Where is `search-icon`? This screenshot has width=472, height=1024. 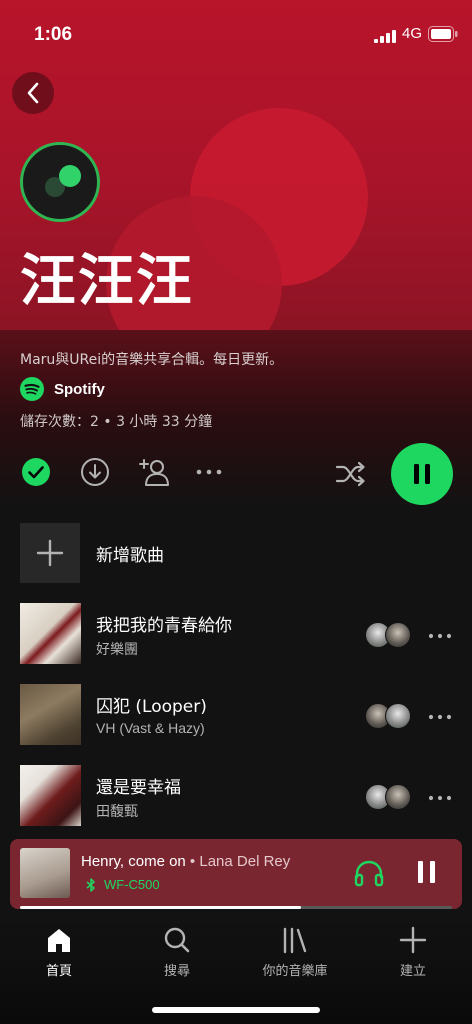
search-icon is located at coordinates (177, 940).